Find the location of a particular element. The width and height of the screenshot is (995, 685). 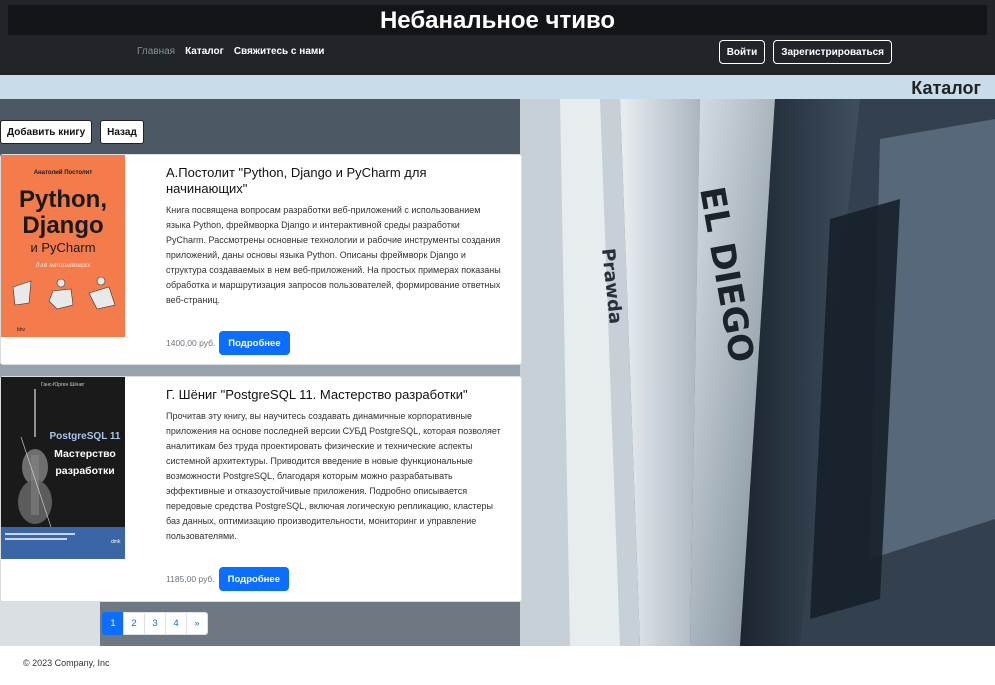

cover-line3: и PyCharm is located at coordinates (62, 247).